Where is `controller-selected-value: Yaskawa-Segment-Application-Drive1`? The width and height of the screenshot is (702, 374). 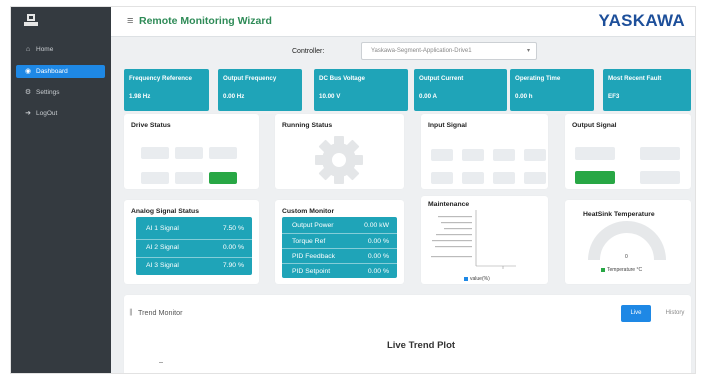
controller-selected-value: Yaskawa-Segment-Application-Drive1 is located at coordinates (421, 51).